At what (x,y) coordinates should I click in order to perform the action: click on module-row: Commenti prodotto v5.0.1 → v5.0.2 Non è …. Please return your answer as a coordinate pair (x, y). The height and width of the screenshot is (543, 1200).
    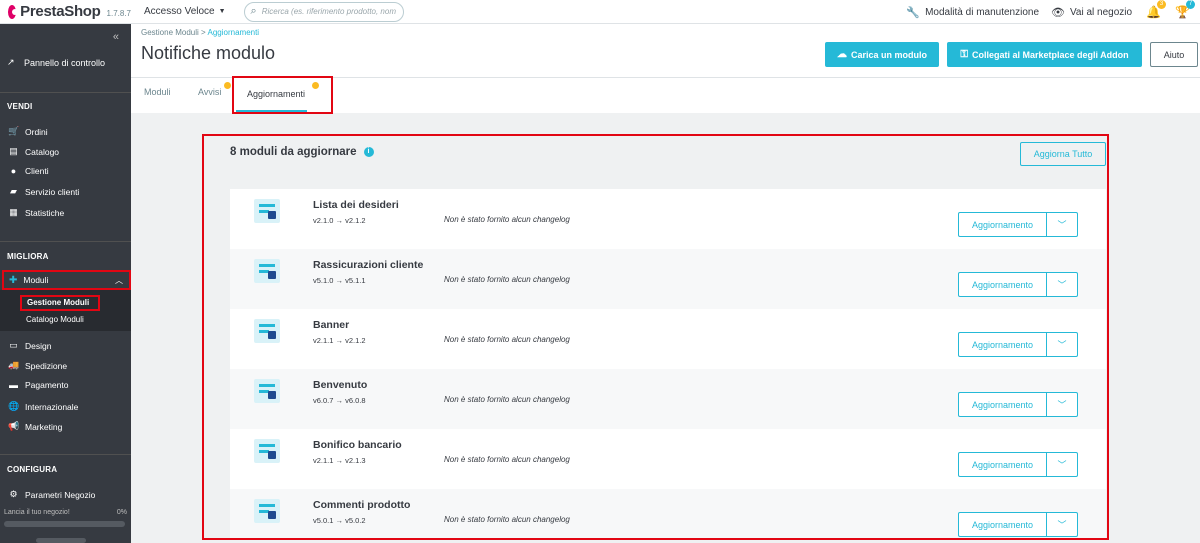
    Looking at the image, I should click on (668, 513).